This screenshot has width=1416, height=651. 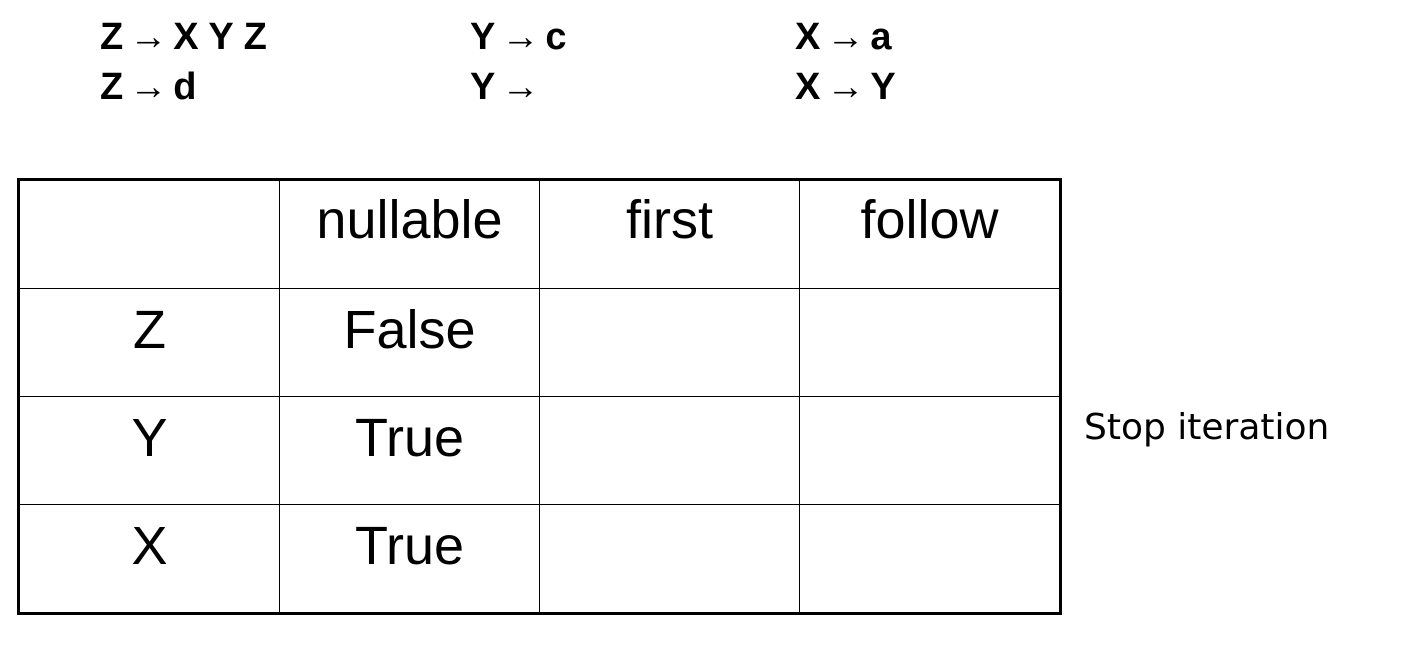 What do you see at coordinates (409, 342) in the screenshot?
I see `nullable-cell: False` at bounding box center [409, 342].